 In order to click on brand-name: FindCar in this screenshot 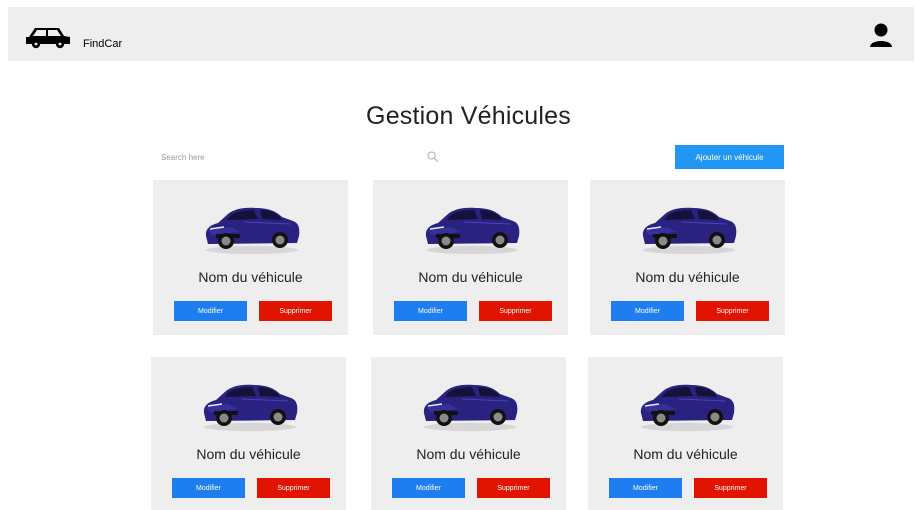, I will do `click(102, 44)`.